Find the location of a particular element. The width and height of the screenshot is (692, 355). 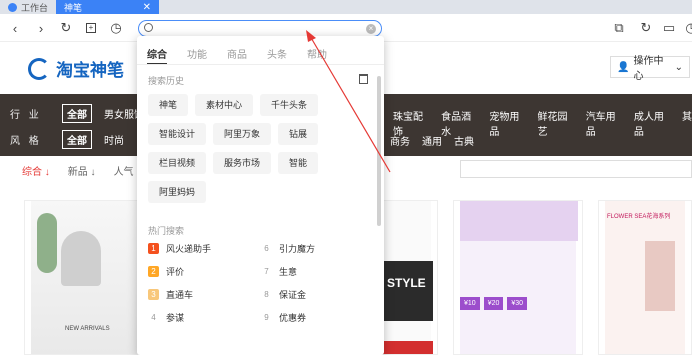

arrow-head is located at coordinates (311, 36).